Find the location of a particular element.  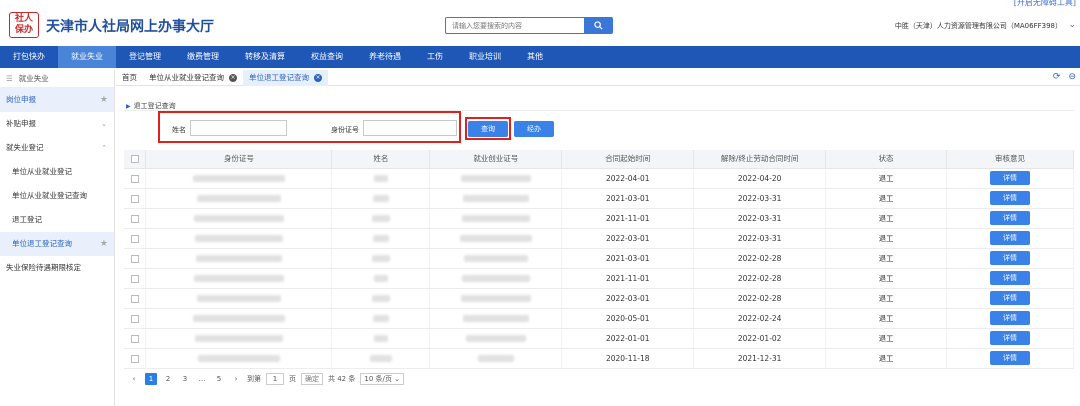

more-icon: ⊖ is located at coordinates (1072, 77).